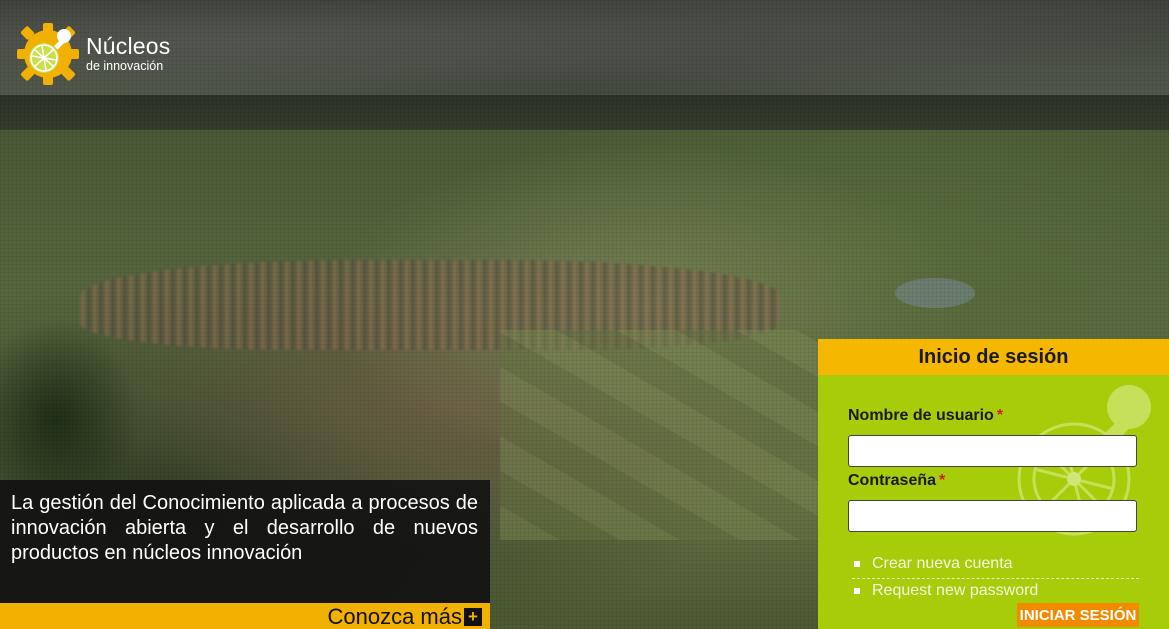  I want to click on list-item: Request new password, so click(995, 592).